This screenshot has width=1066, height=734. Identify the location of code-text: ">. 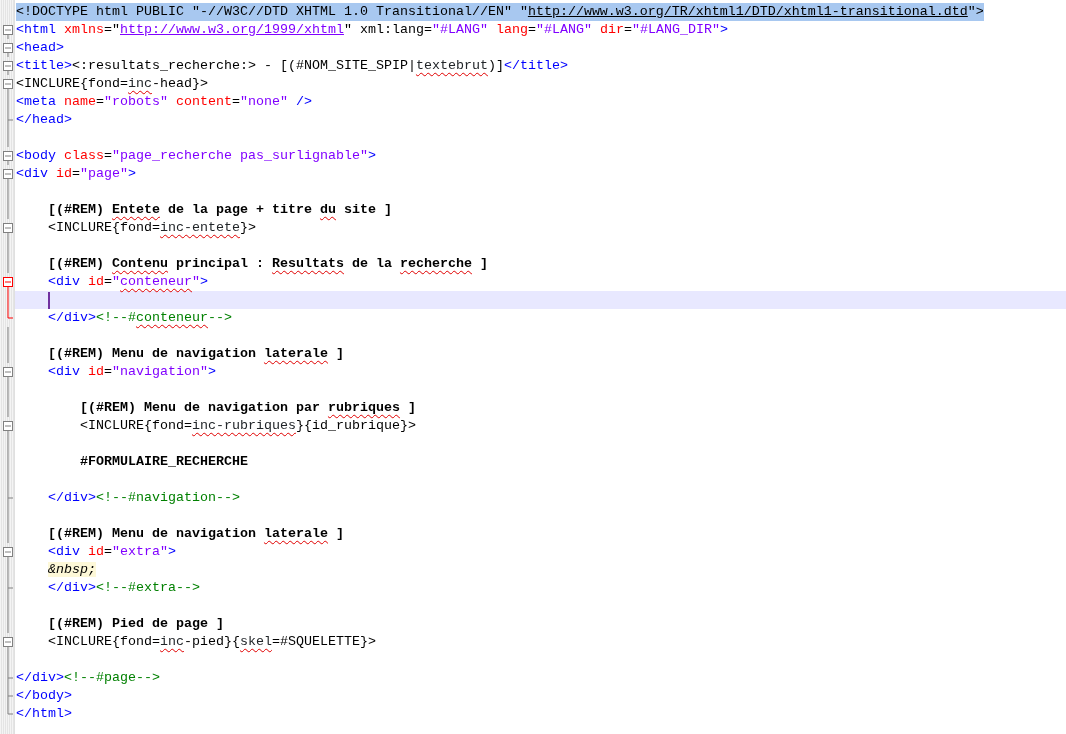
(975, 11).